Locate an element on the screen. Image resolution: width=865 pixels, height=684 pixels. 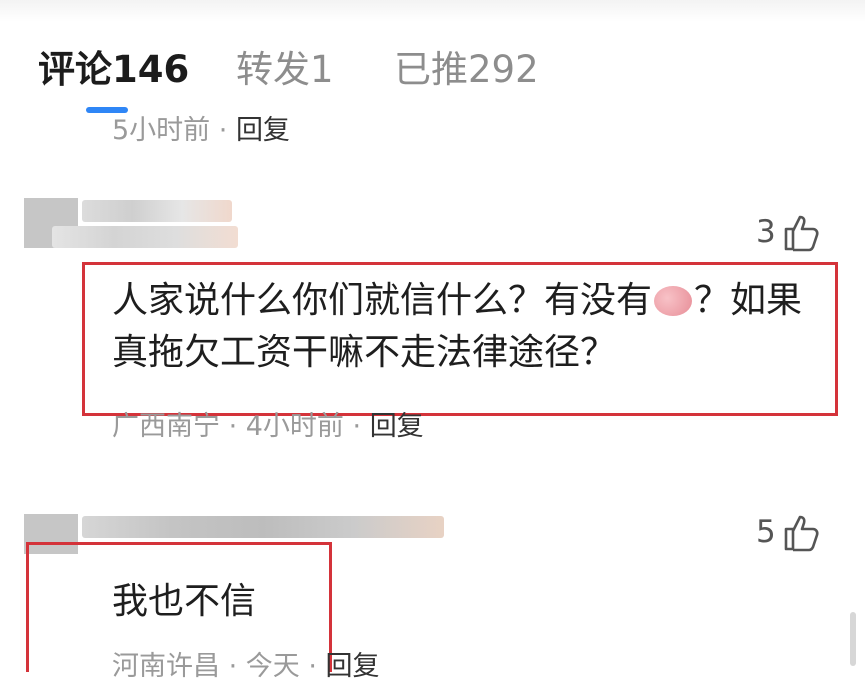
comment-text: 人家说什么你们就信什么？有没有 ？如果真拖欠工资干嘛不走法律途径？ is located at coordinates (468, 327).